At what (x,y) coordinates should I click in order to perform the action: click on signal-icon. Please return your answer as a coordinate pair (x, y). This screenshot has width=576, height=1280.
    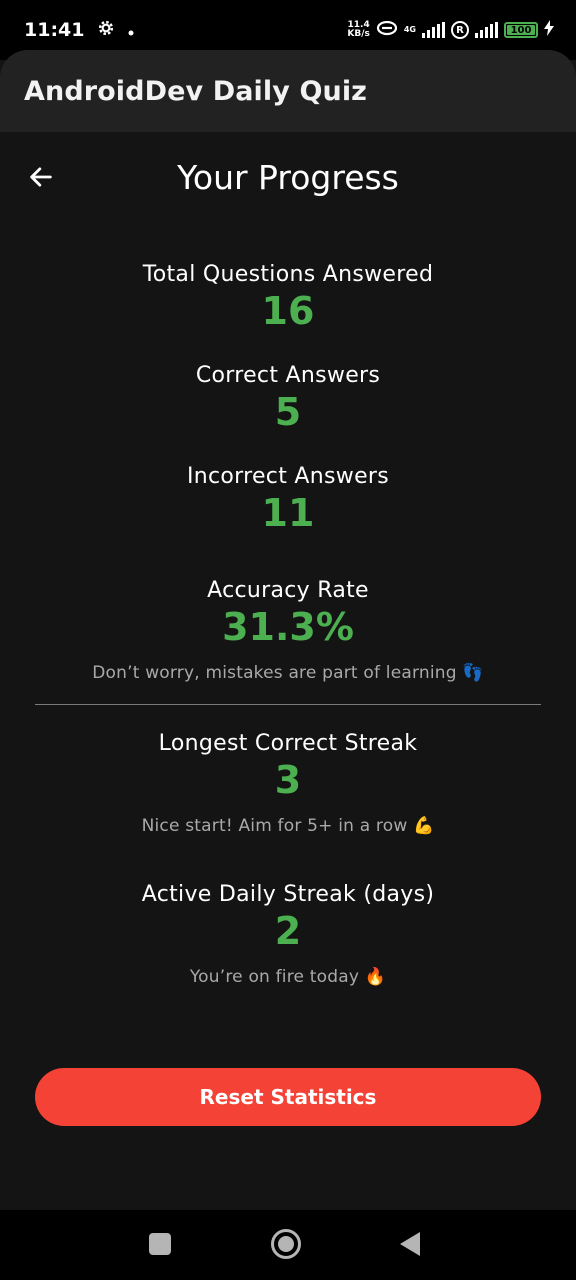
    Looking at the image, I should click on (433, 30).